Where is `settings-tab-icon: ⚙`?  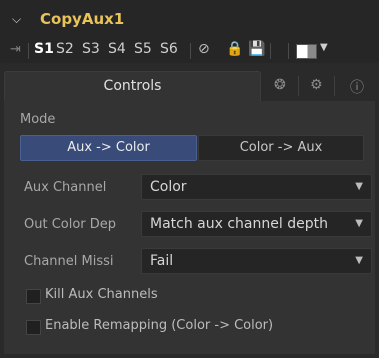 settings-tab-icon: ⚙ is located at coordinates (316, 85).